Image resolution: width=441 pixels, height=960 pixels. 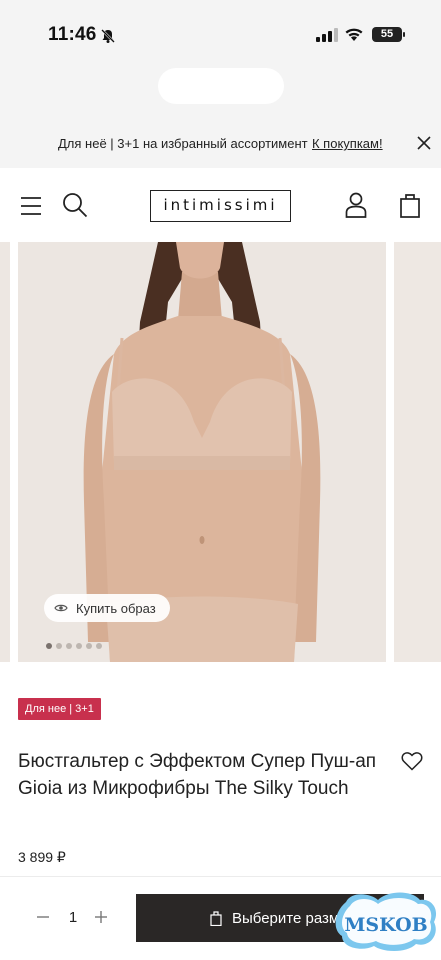 I want to click on battery-indicator: 55, so click(x=388, y=34).